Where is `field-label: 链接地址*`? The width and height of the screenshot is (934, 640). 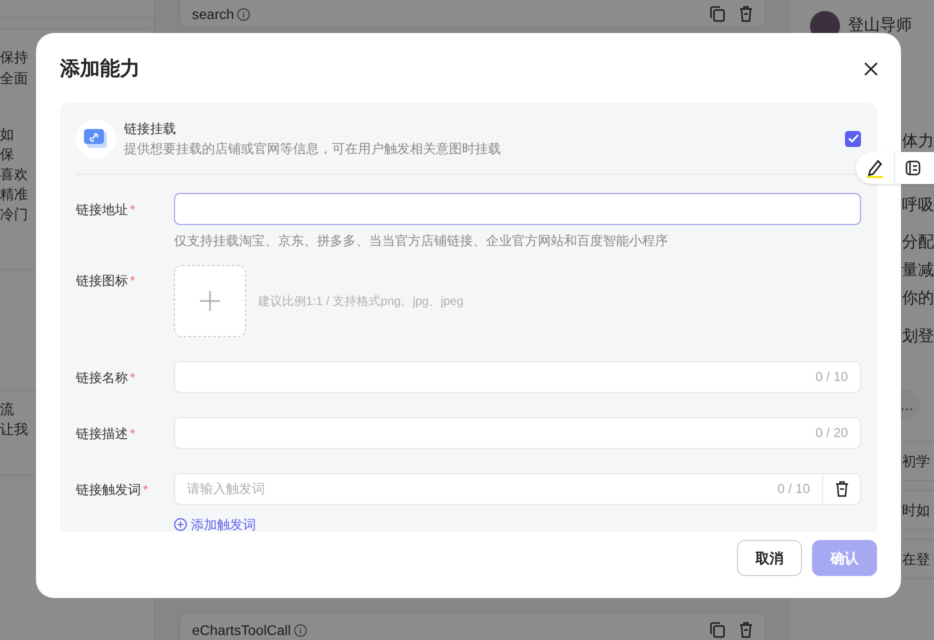
field-label: 链接地址* is located at coordinates (106, 210).